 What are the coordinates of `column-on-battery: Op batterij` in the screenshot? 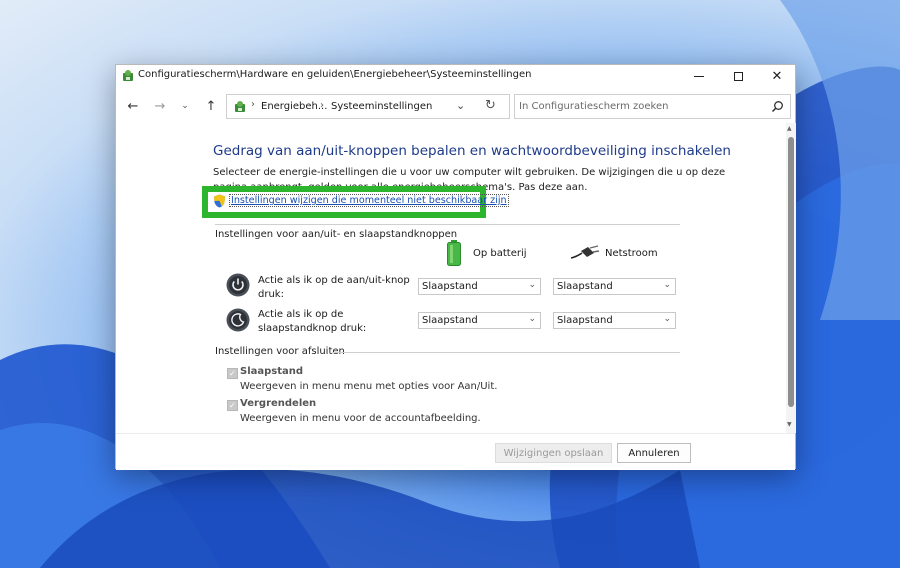 It's located at (500, 253).